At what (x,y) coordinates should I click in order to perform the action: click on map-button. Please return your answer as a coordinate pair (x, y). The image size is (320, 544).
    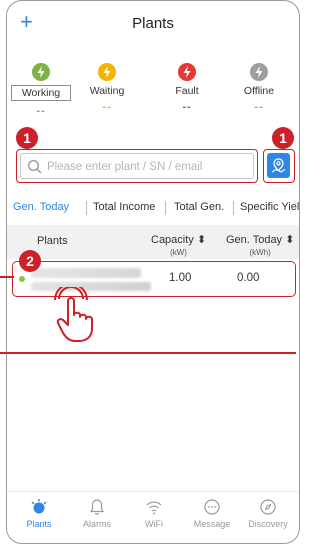
    Looking at the image, I should click on (279, 166).